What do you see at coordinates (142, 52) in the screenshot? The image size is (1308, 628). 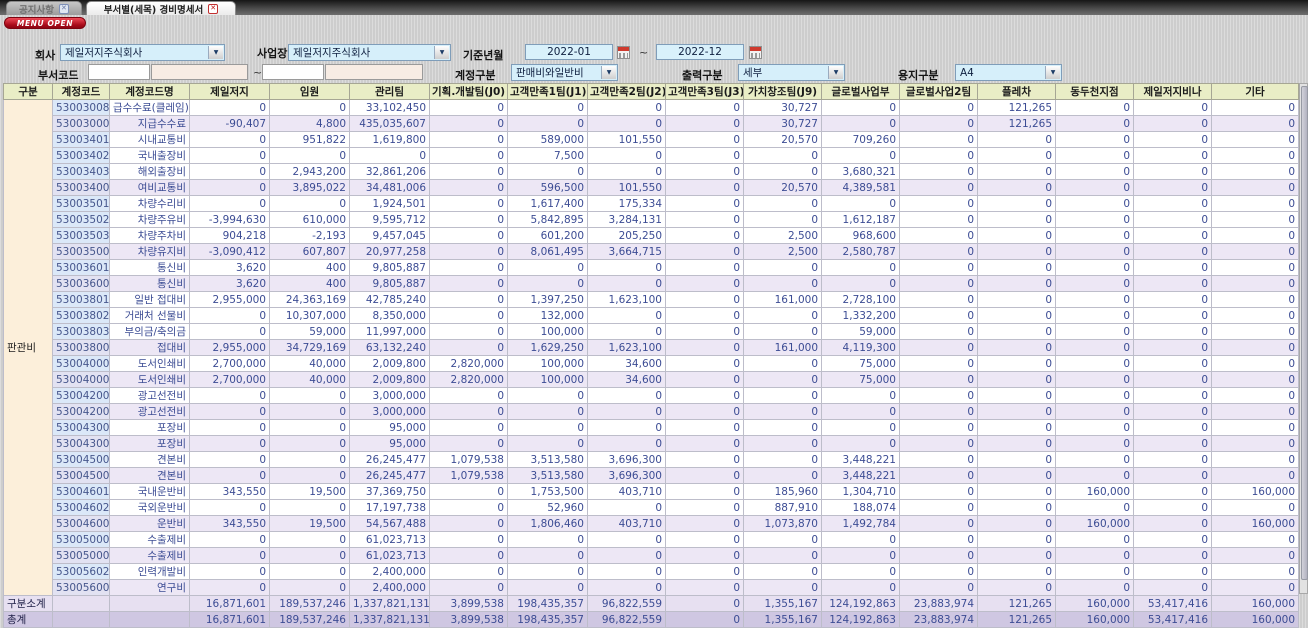 I see `company-select: 제일저지주식회사 ▼` at bounding box center [142, 52].